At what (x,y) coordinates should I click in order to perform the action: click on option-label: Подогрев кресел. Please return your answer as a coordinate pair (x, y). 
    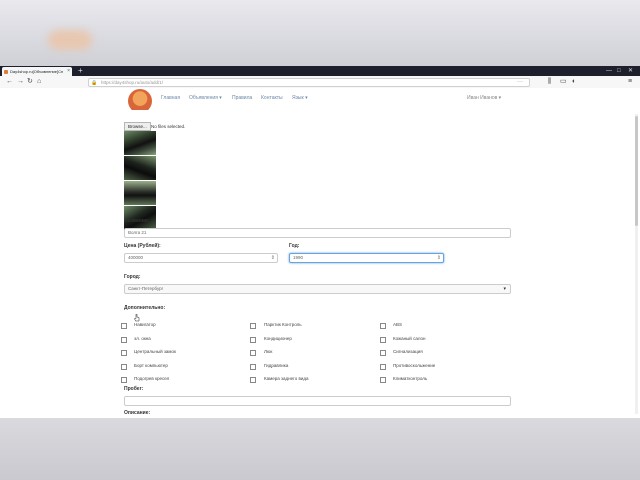
    Looking at the image, I should click on (152, 378).